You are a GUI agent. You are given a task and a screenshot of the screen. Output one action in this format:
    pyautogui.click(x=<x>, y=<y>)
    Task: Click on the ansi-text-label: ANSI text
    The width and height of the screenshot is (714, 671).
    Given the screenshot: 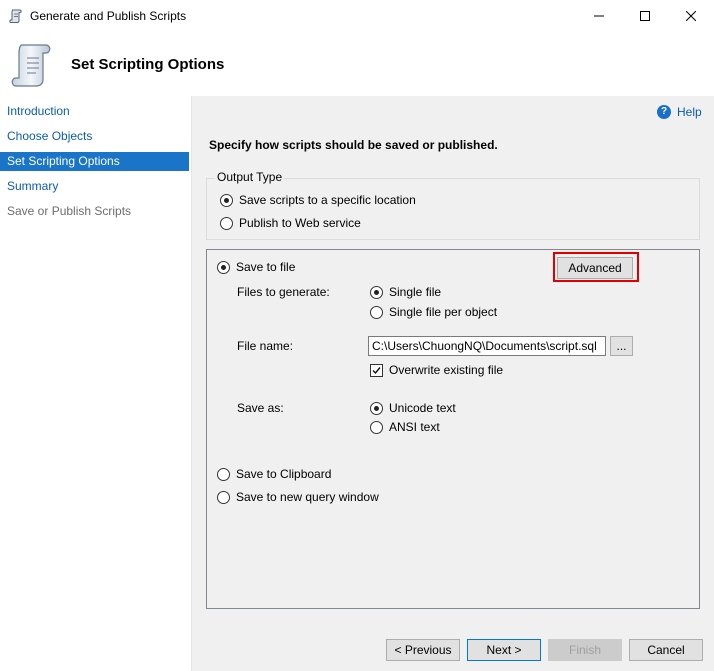 What is the action you would take?
    pyautogui.click(x=414, y=427)
    